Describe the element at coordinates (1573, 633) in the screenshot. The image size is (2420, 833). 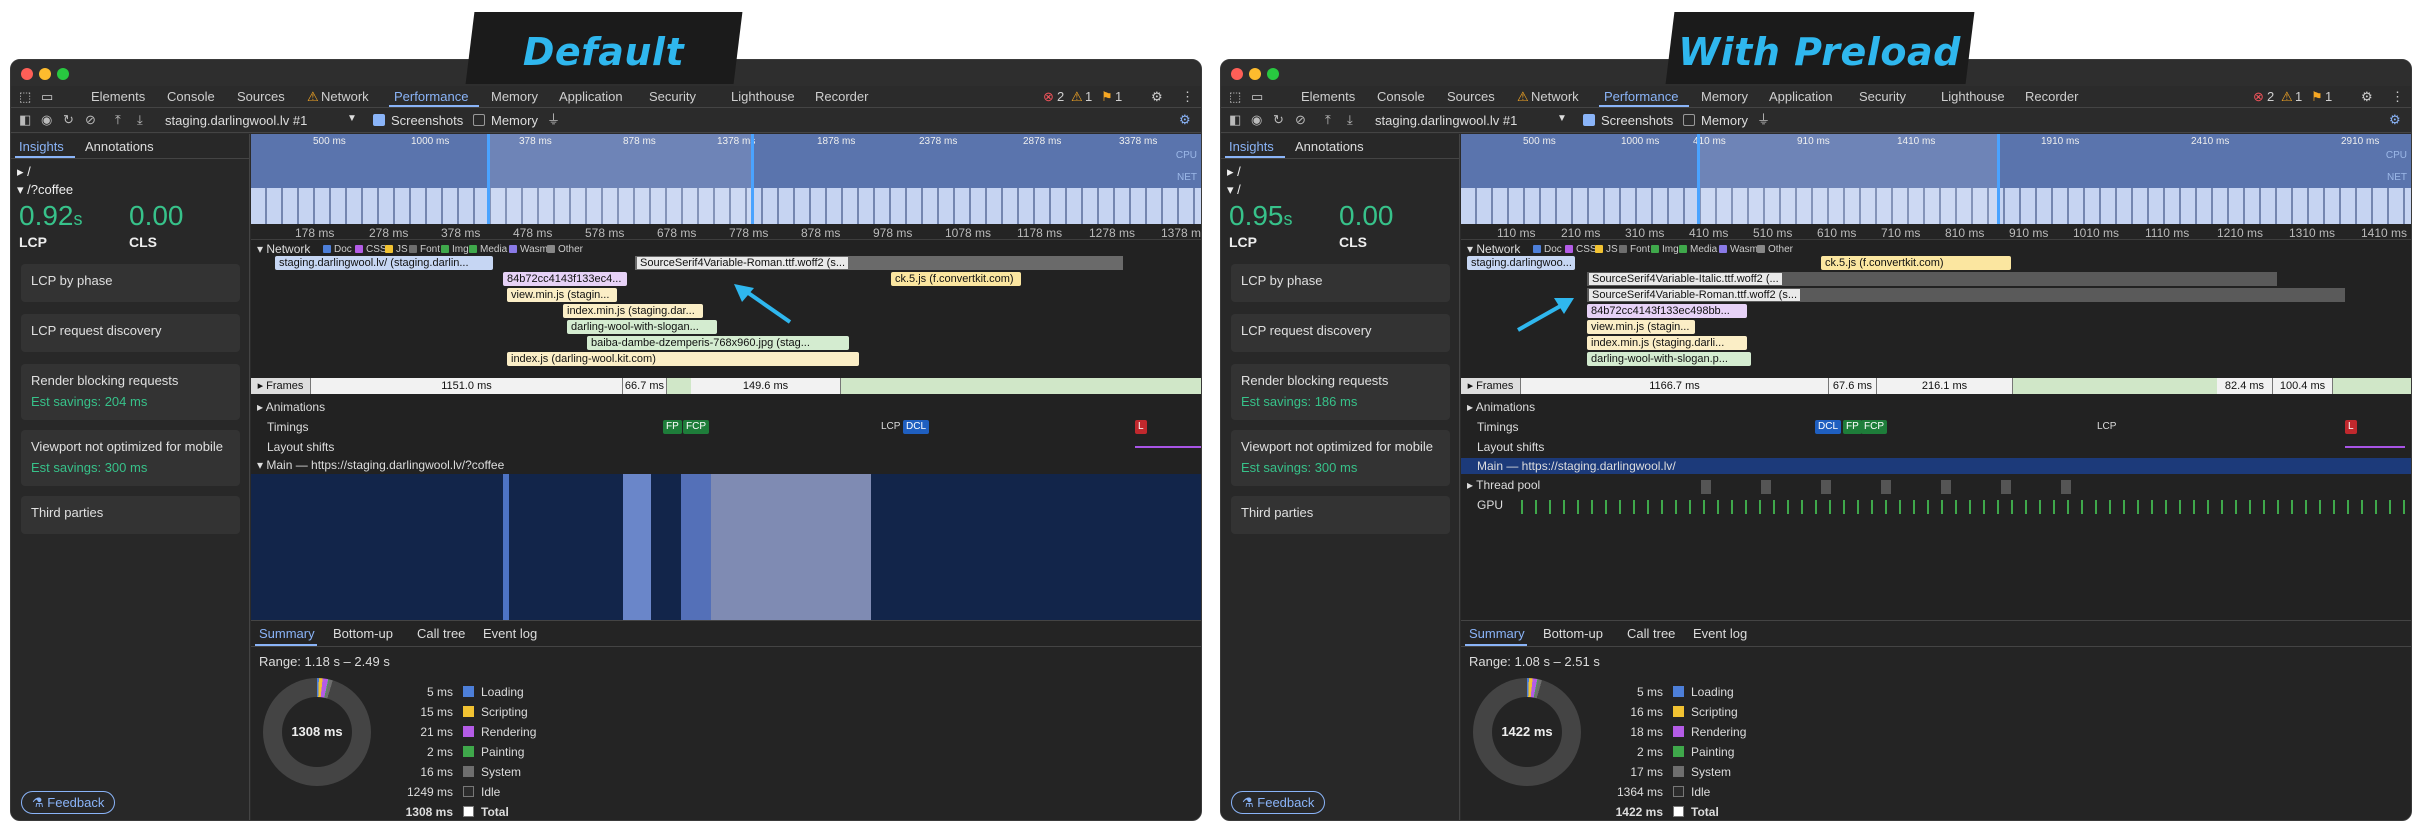
I see `tab-bottom-up: Bottom-up` at that location.